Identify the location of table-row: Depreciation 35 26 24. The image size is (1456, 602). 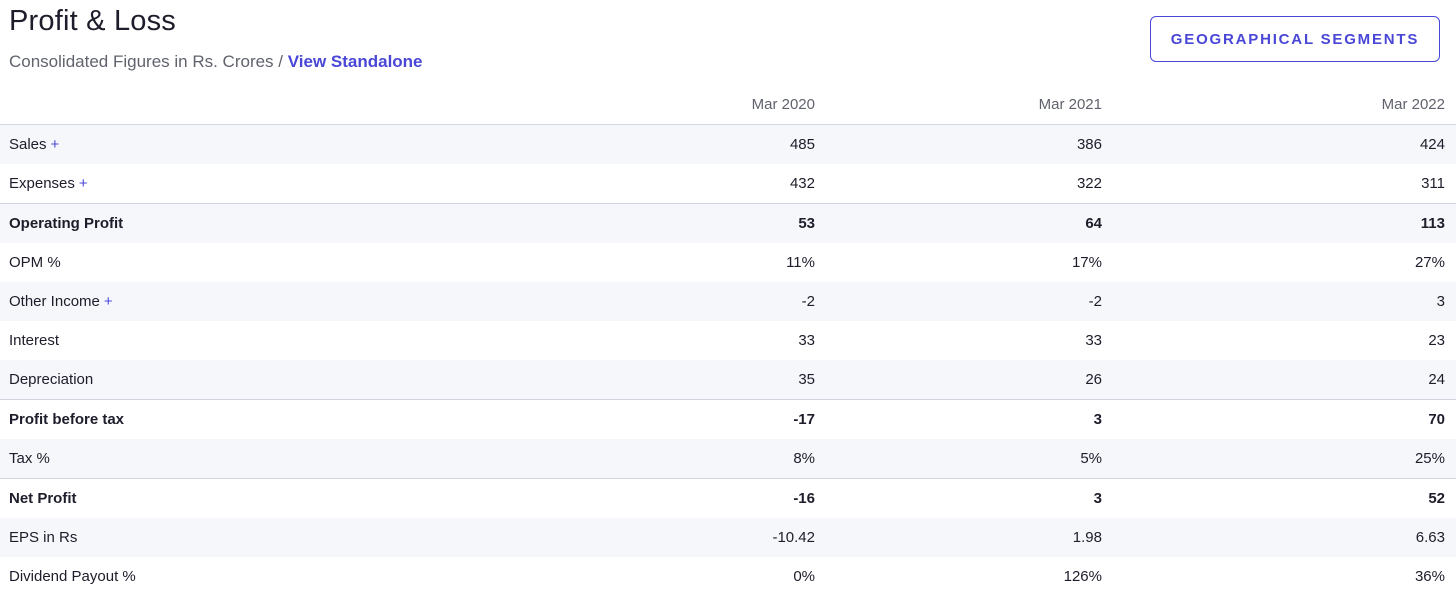
(728, 380).